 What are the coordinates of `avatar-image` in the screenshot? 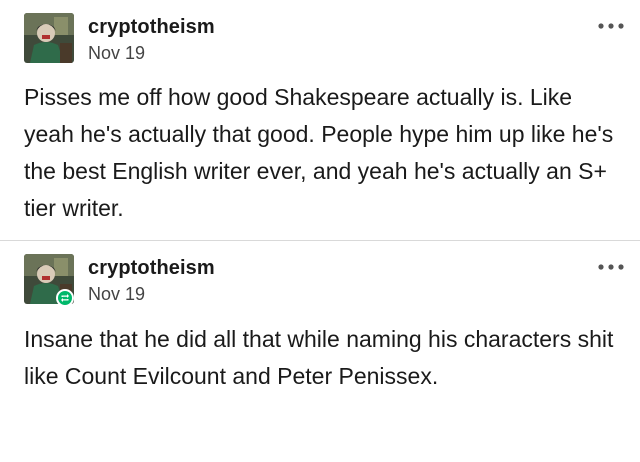 It's located at (49, 38).